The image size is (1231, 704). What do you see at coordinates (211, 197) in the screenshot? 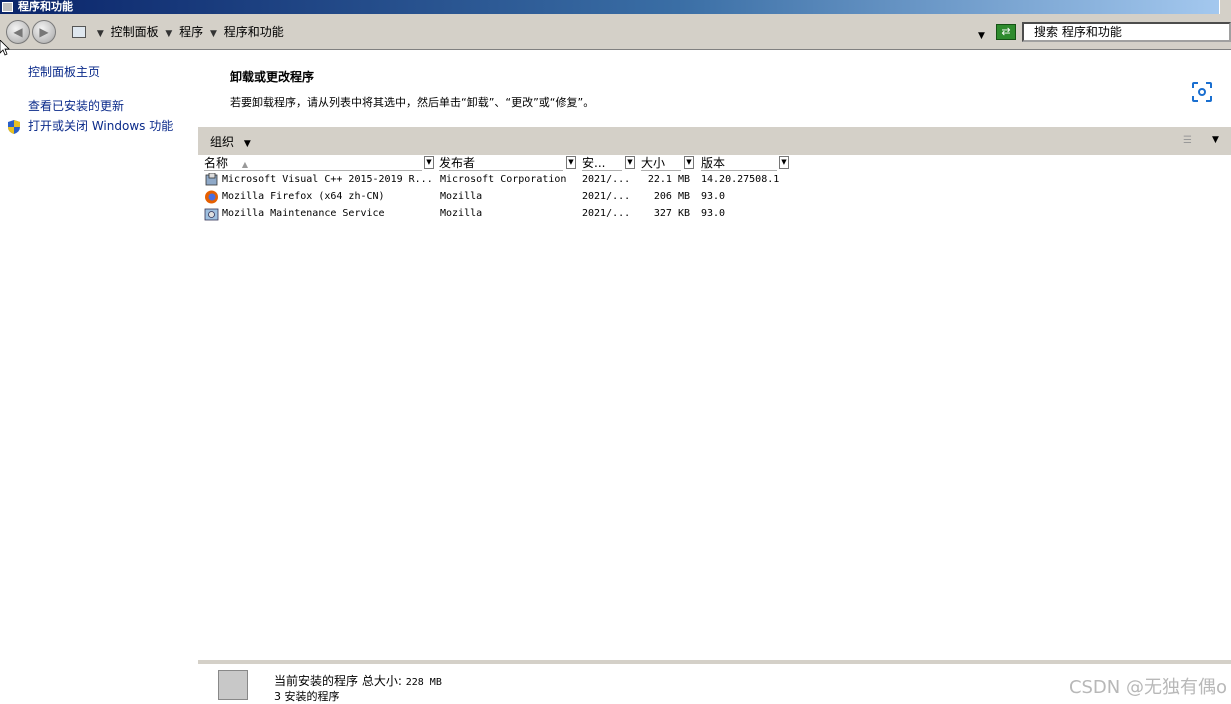
I see `firefox-icon` at bounding box center [211, 197].